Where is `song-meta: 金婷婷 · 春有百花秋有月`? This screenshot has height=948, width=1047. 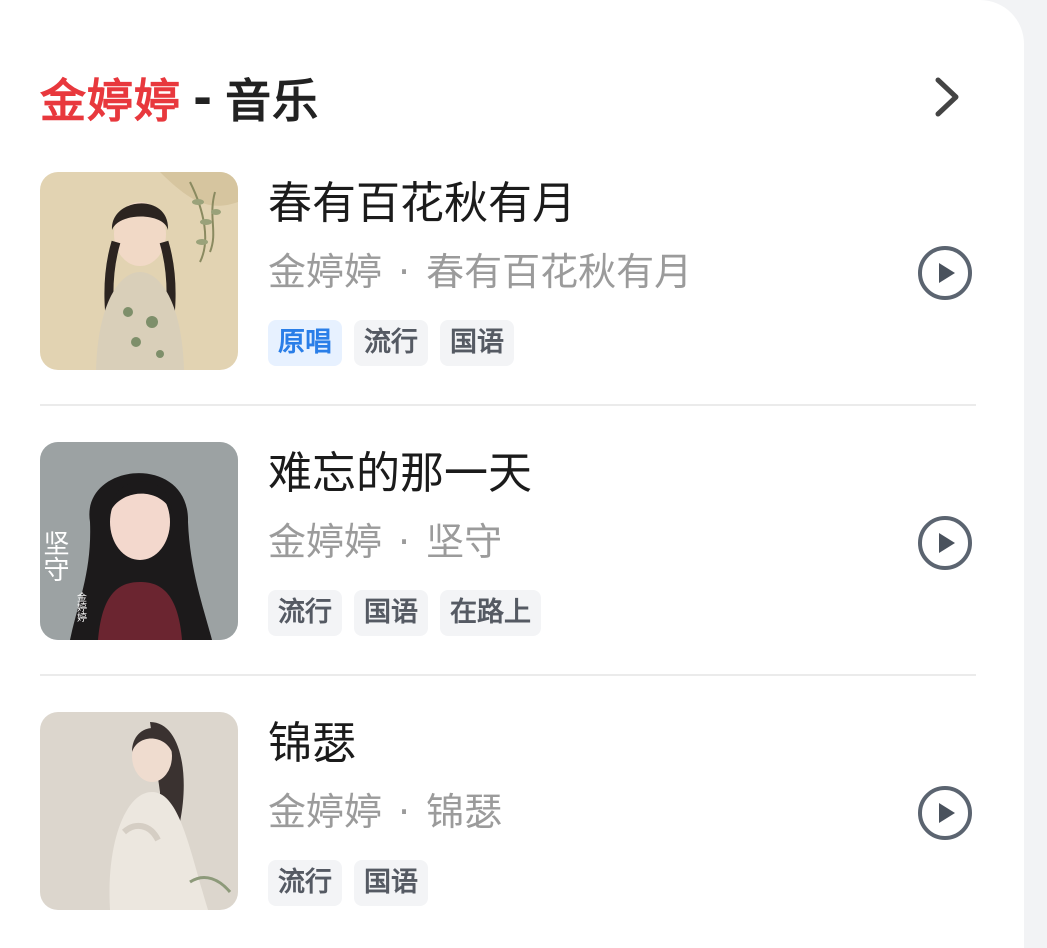 song-meta: 金婷婷 · 春有百花秋有月 is located at coordinates (480, 272).